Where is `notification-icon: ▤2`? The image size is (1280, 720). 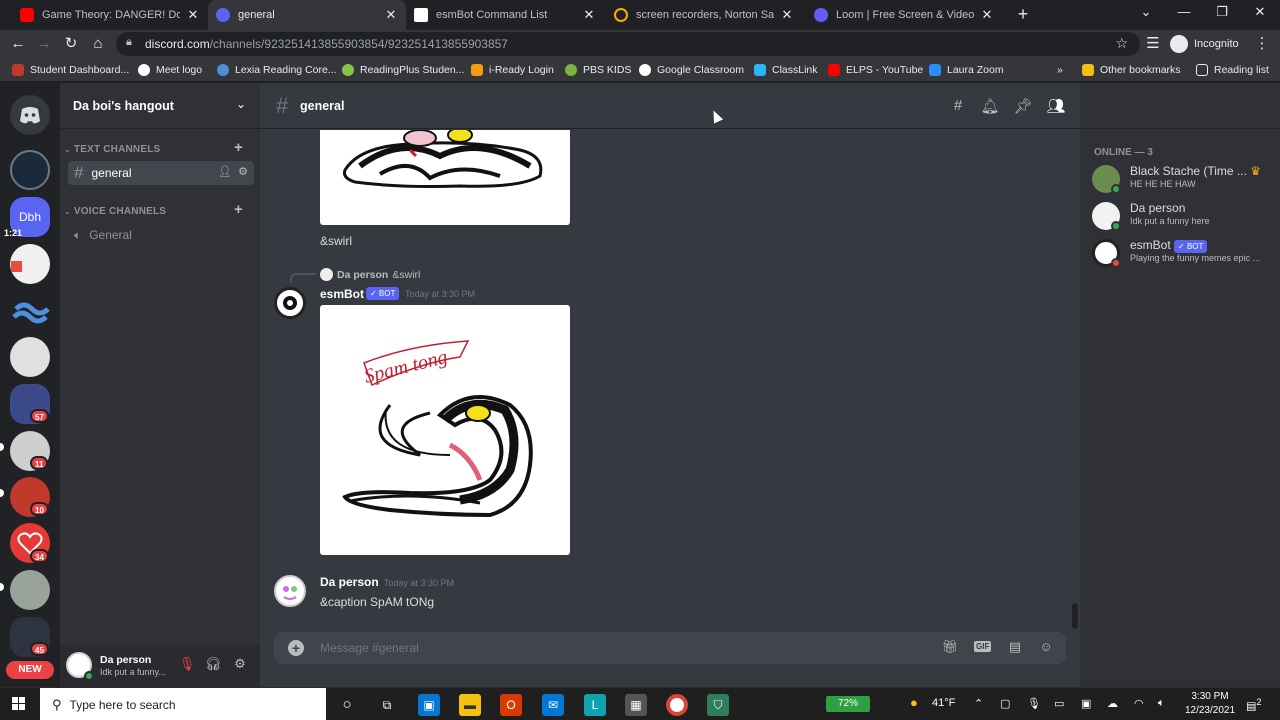 notification-icon: ▤2 is located at coordinates (1254, 705).